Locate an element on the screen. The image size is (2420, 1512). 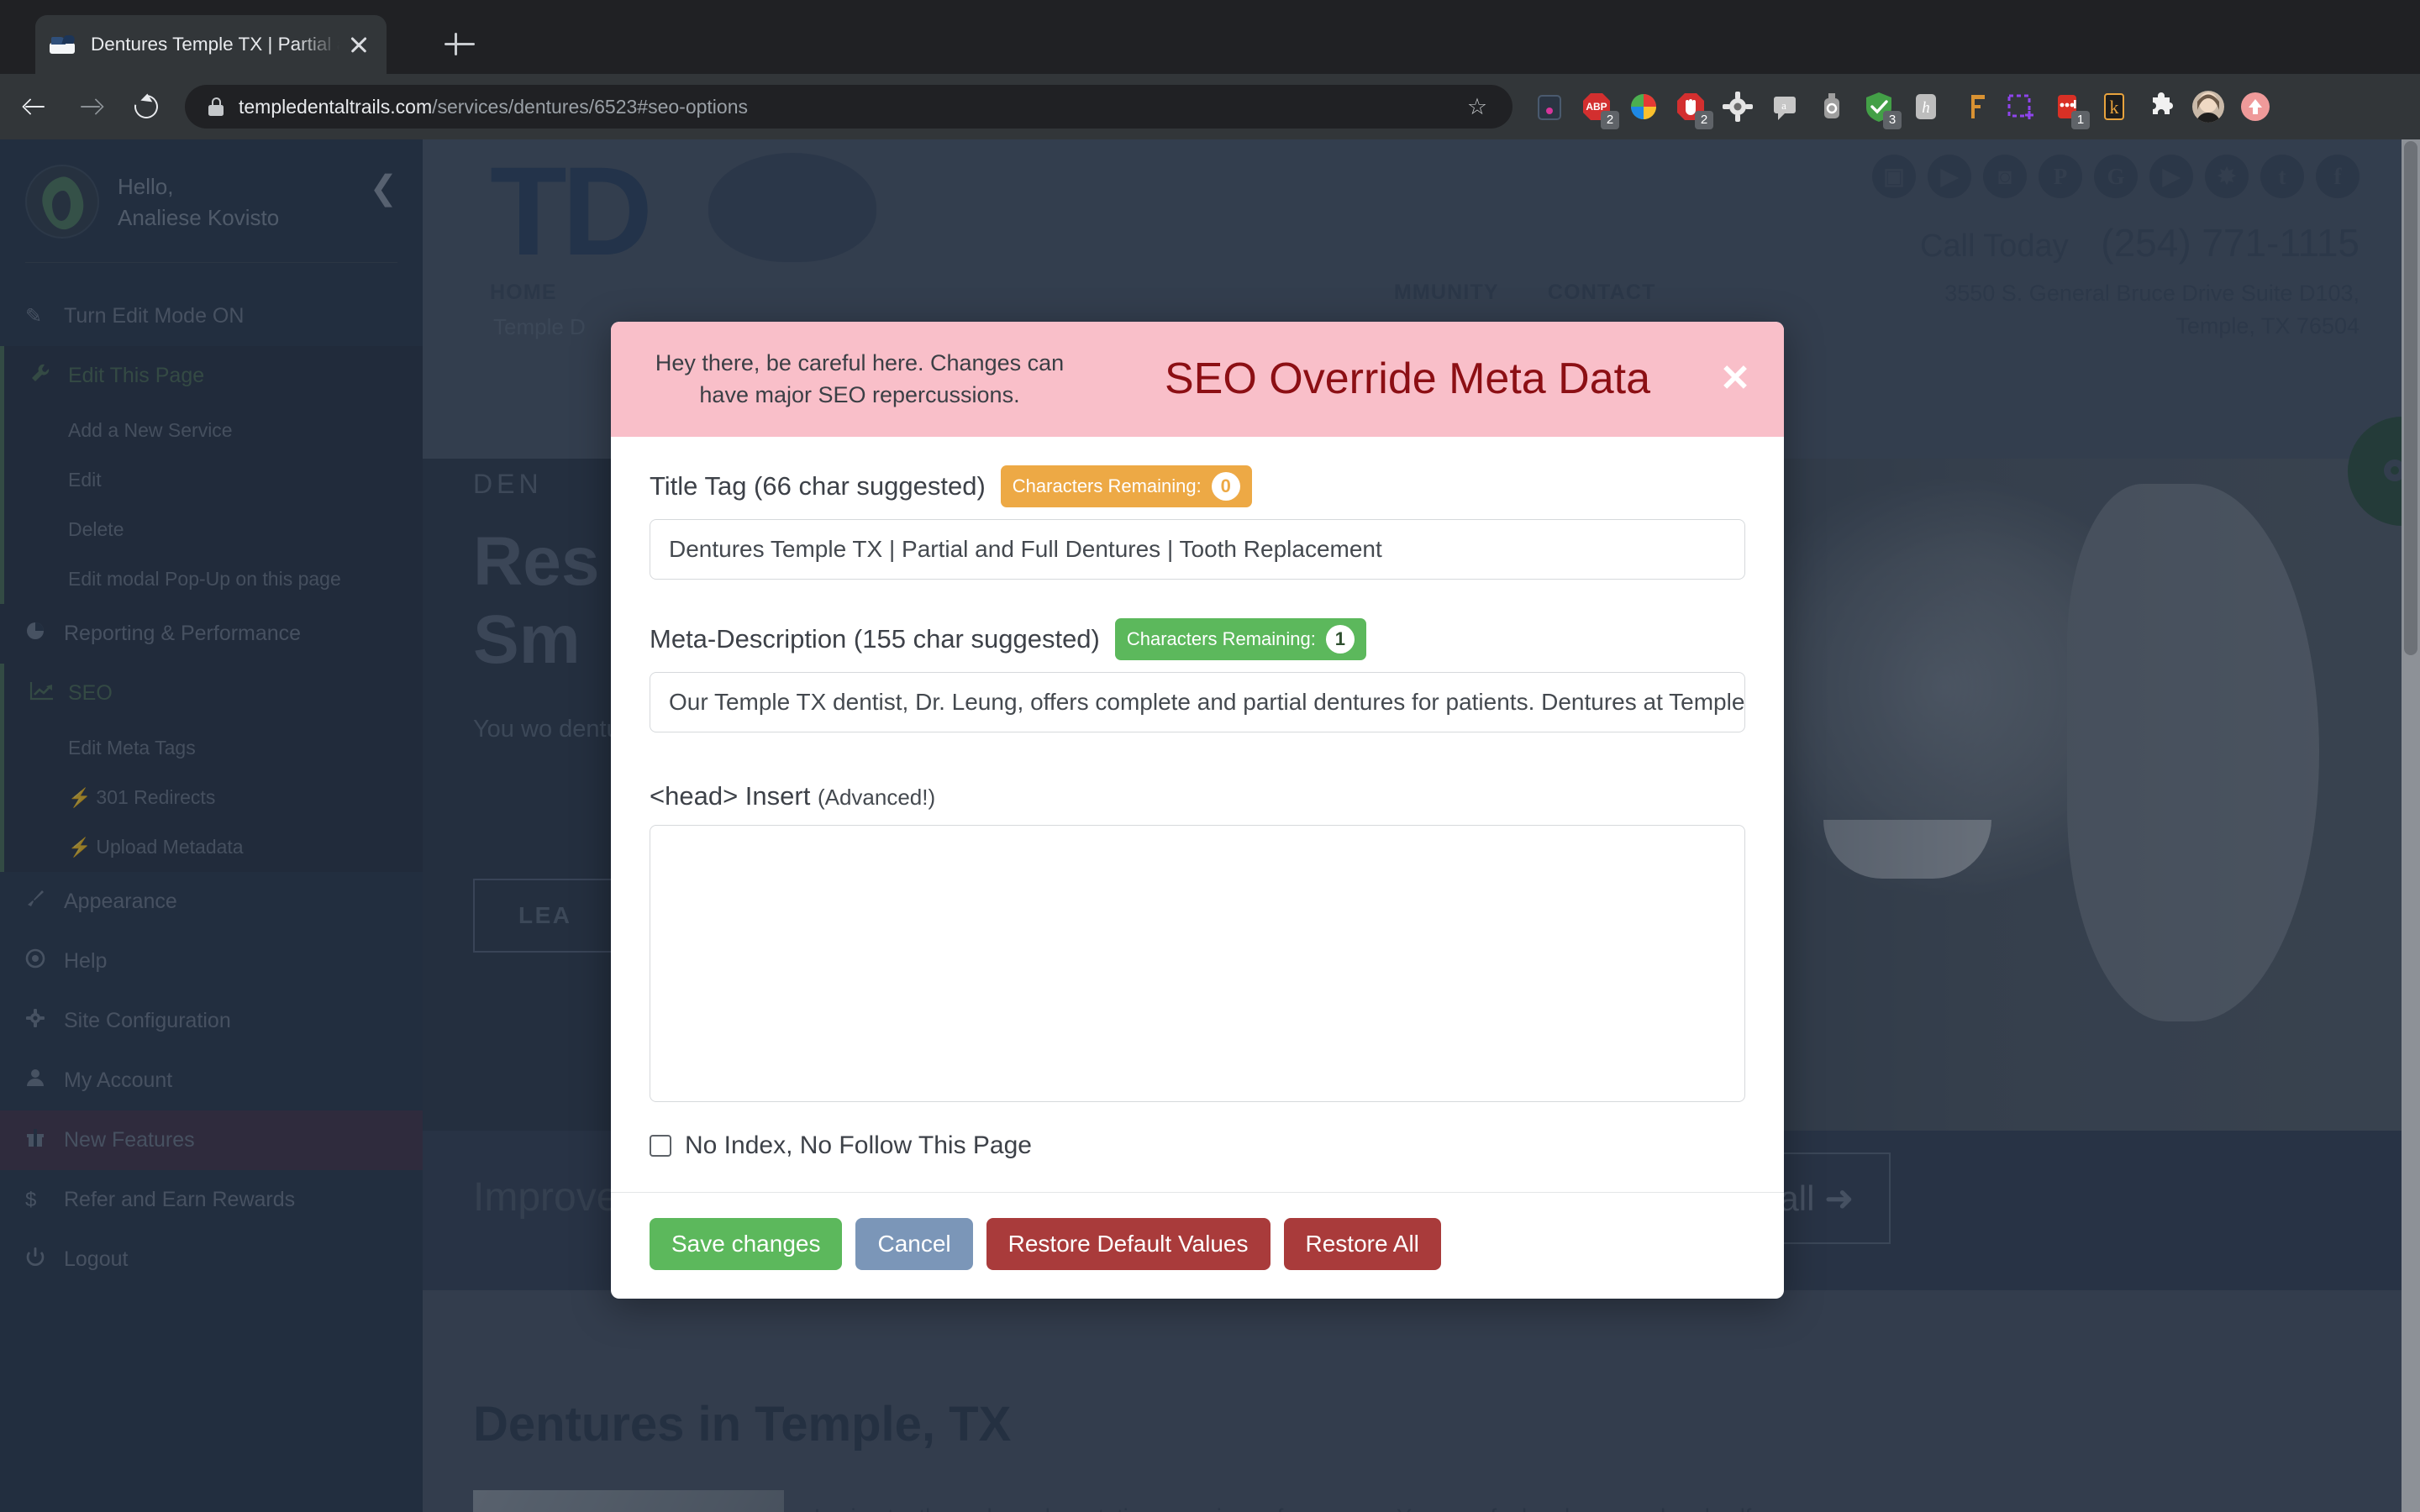
selection-box-extension-icon is located at coordinates (2021, 106).